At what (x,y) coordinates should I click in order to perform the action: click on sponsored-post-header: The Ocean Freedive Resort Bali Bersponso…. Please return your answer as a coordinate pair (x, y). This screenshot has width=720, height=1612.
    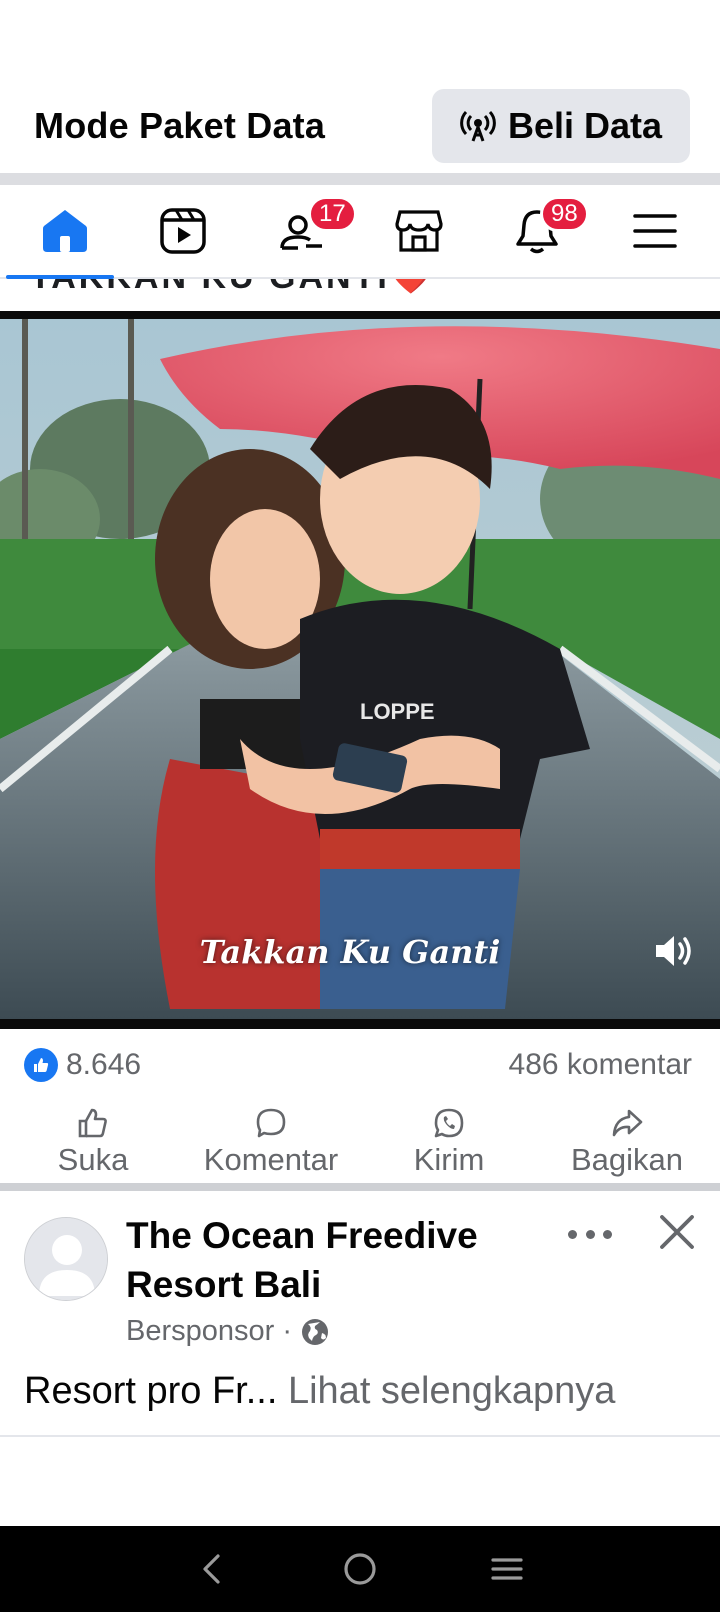
    Looking at the image, I should click on (360, 1276).